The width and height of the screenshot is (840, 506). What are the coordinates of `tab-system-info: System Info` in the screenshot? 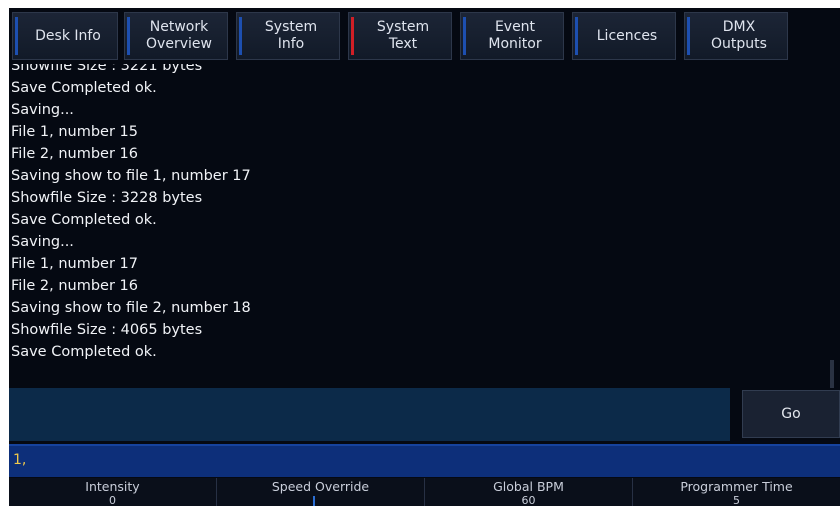 It's located at (288, 36).